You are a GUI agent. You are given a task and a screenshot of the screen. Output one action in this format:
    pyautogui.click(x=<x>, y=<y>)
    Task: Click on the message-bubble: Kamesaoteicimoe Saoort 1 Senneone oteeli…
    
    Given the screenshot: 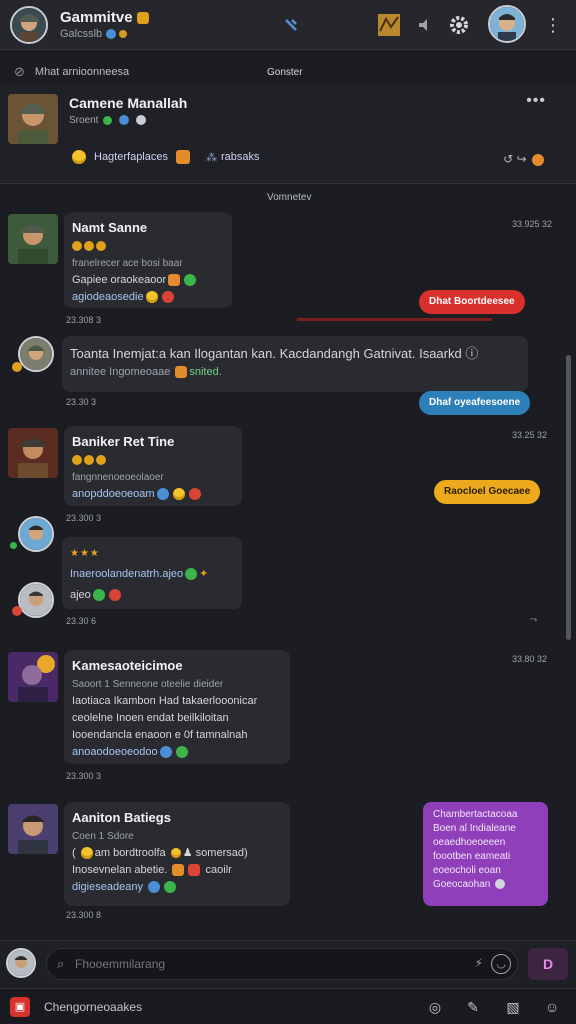 What is the action you would take?
    pyautogui.click(x=177, y=707)
    